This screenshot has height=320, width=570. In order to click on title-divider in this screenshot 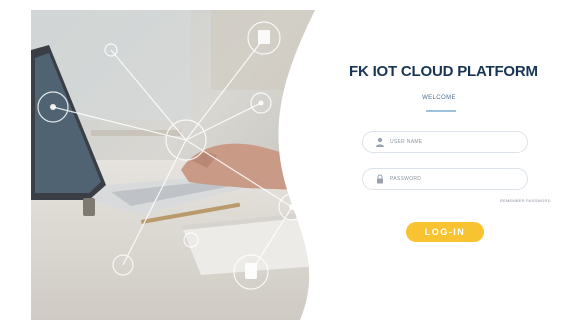, I will do `click(441, 111)`.